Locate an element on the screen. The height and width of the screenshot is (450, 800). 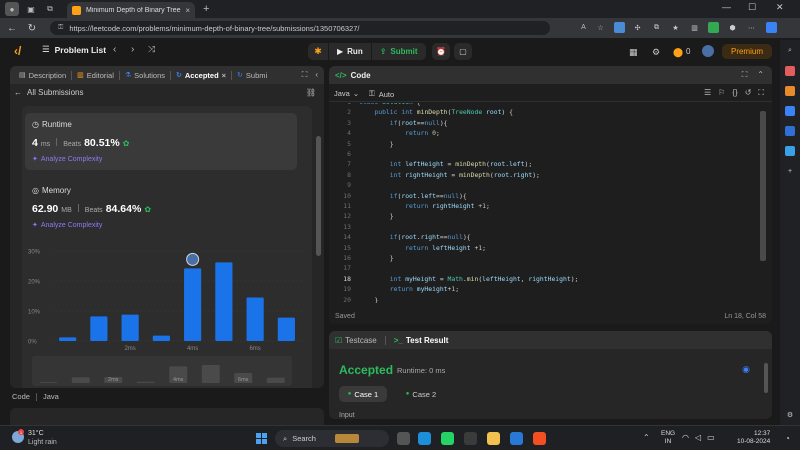
code-line: 3 if(root==null){ is located at coordinates (544, 123).